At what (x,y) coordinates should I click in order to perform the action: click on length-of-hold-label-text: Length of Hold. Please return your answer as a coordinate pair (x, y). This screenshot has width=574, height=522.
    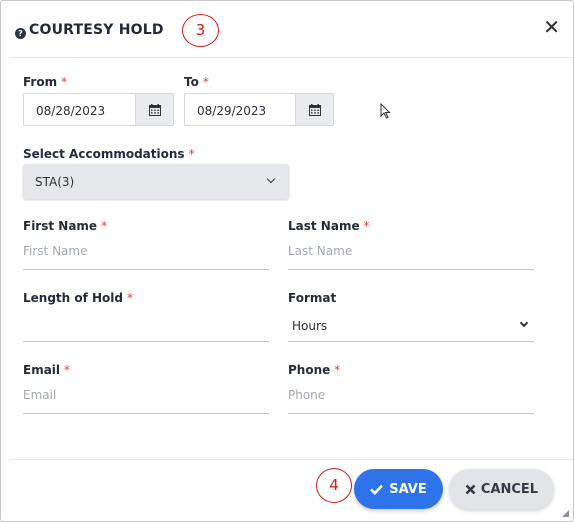
    Looking at the image, I should click on (73, 298).